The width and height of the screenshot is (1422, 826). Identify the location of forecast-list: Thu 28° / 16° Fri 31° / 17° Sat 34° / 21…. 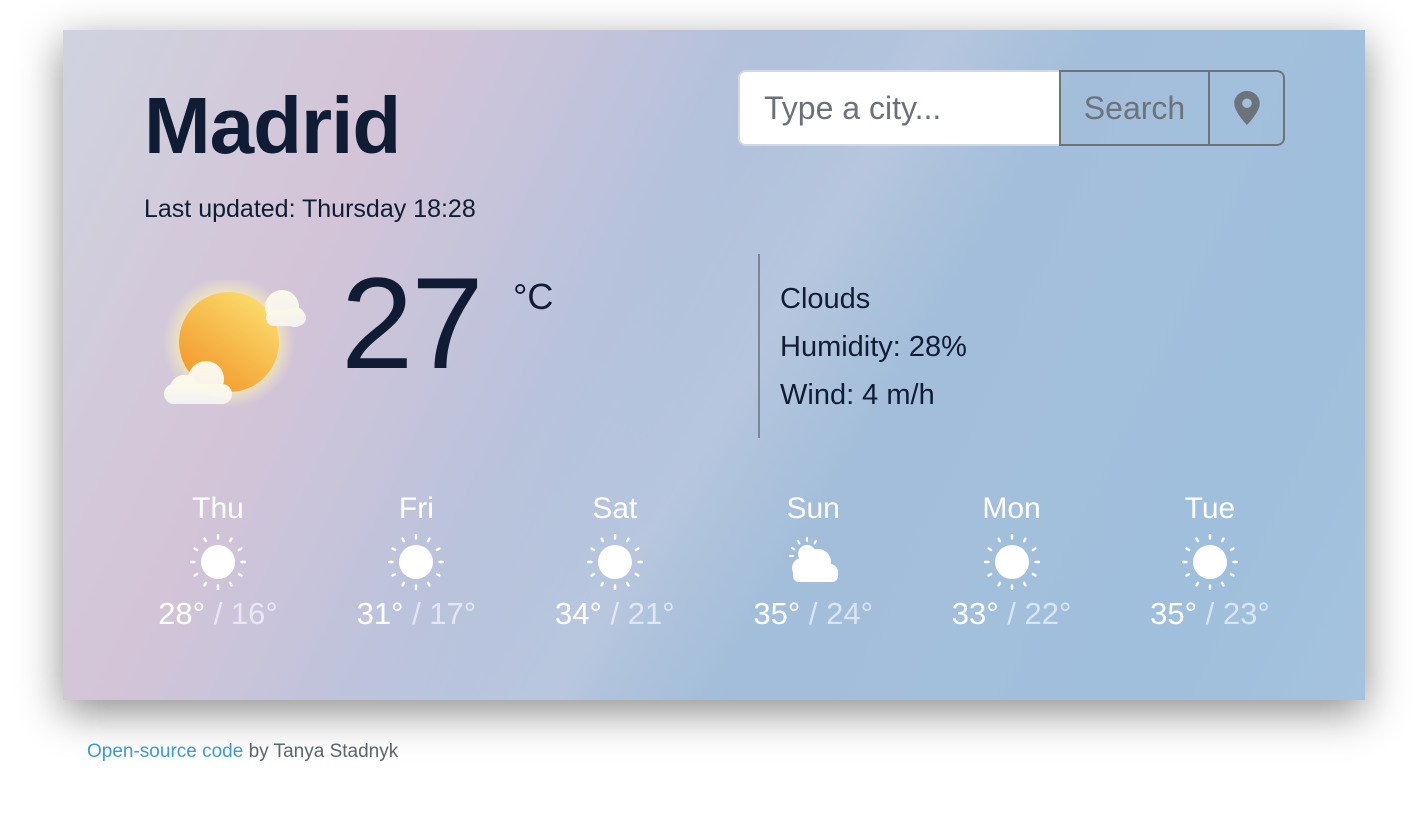
(714, 561).